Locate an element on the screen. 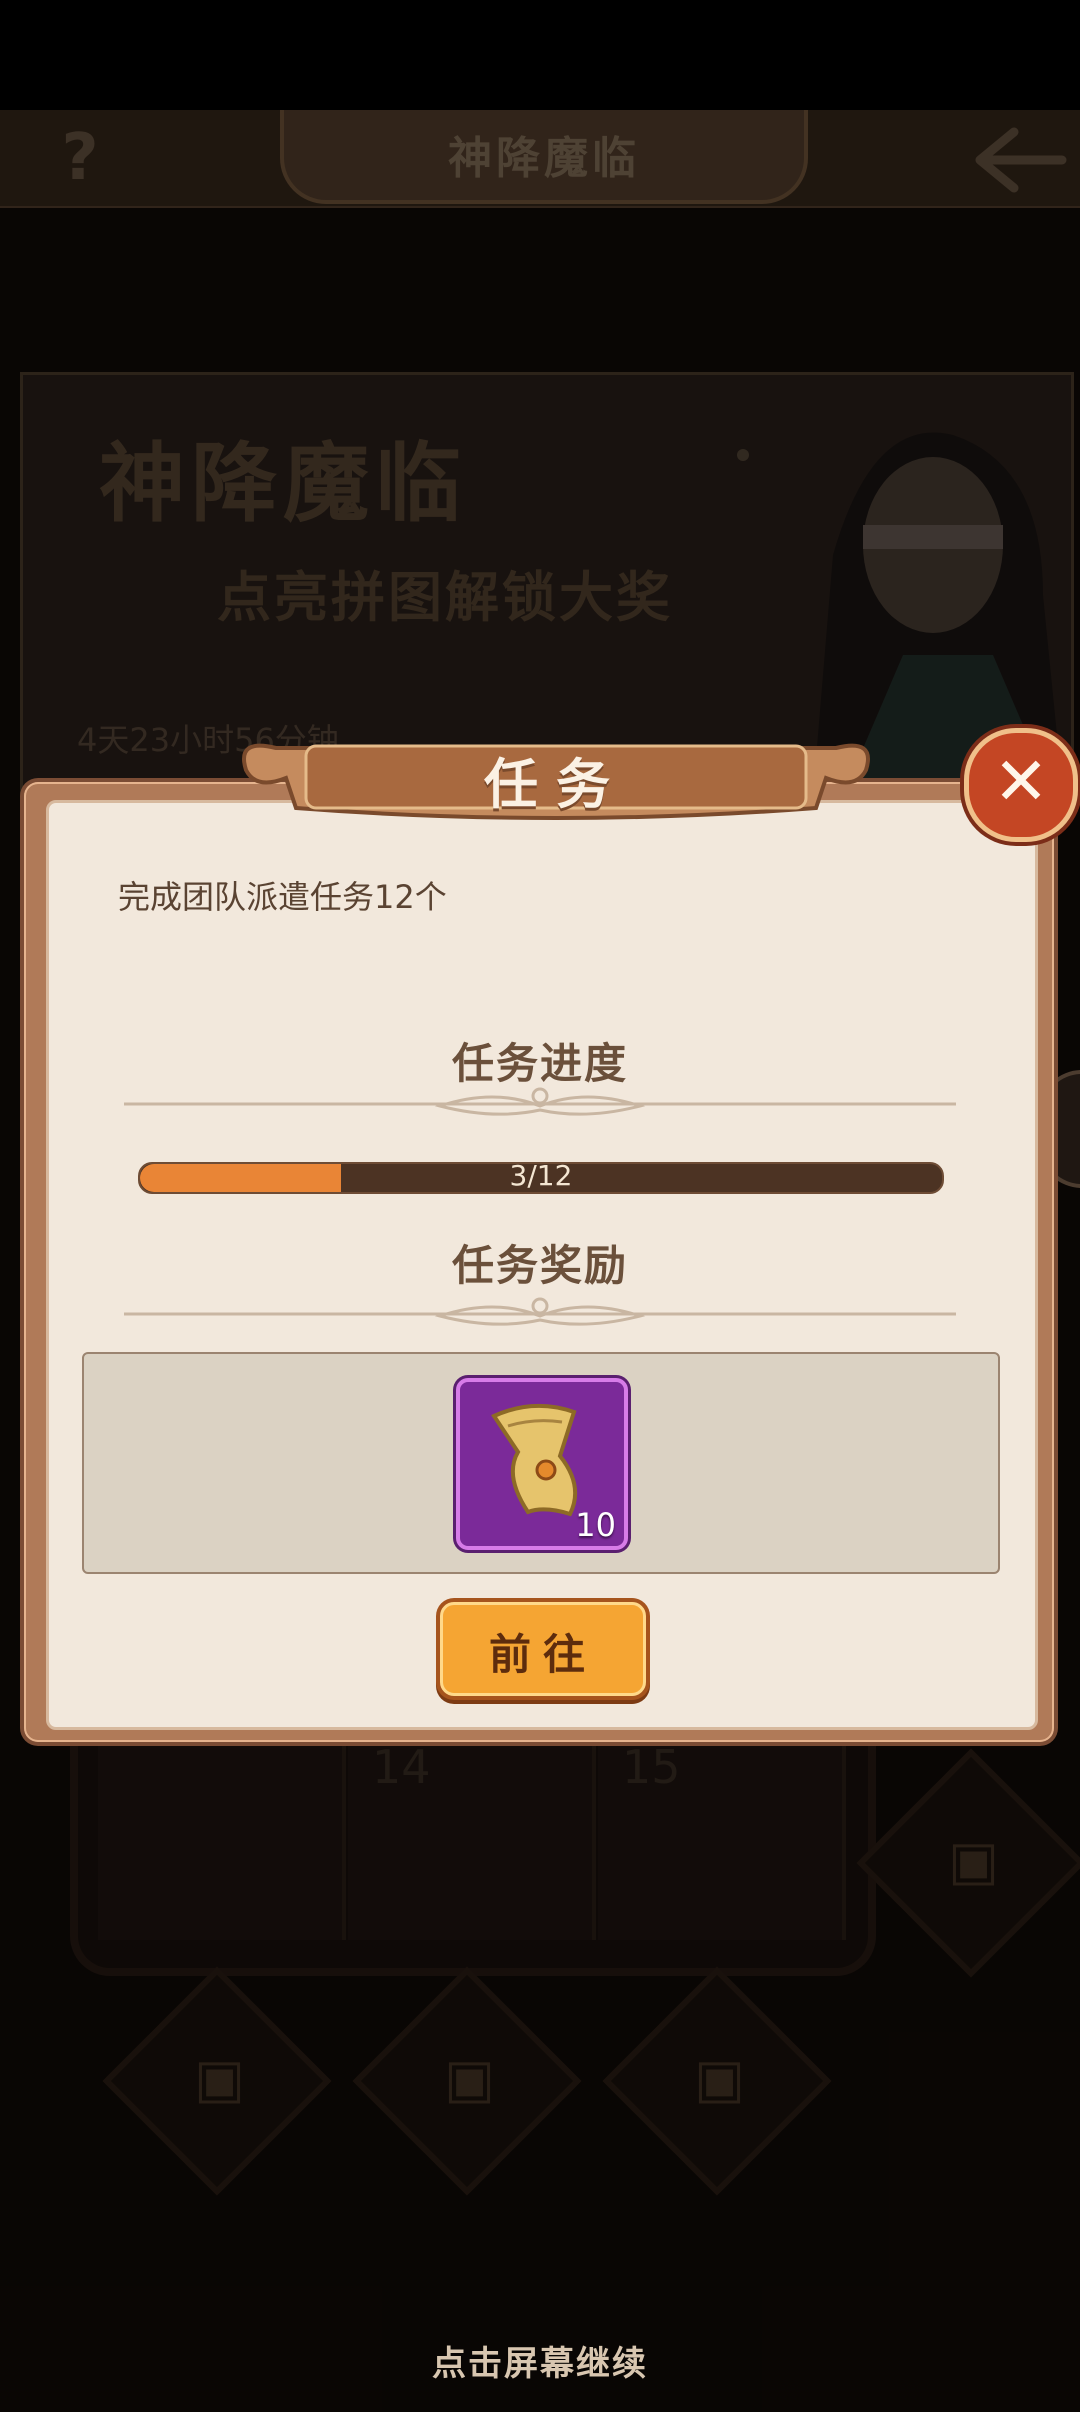 This screenshot has width=1080, height=2412. close-icon: ✕ is located at coordinates (1021, 781).